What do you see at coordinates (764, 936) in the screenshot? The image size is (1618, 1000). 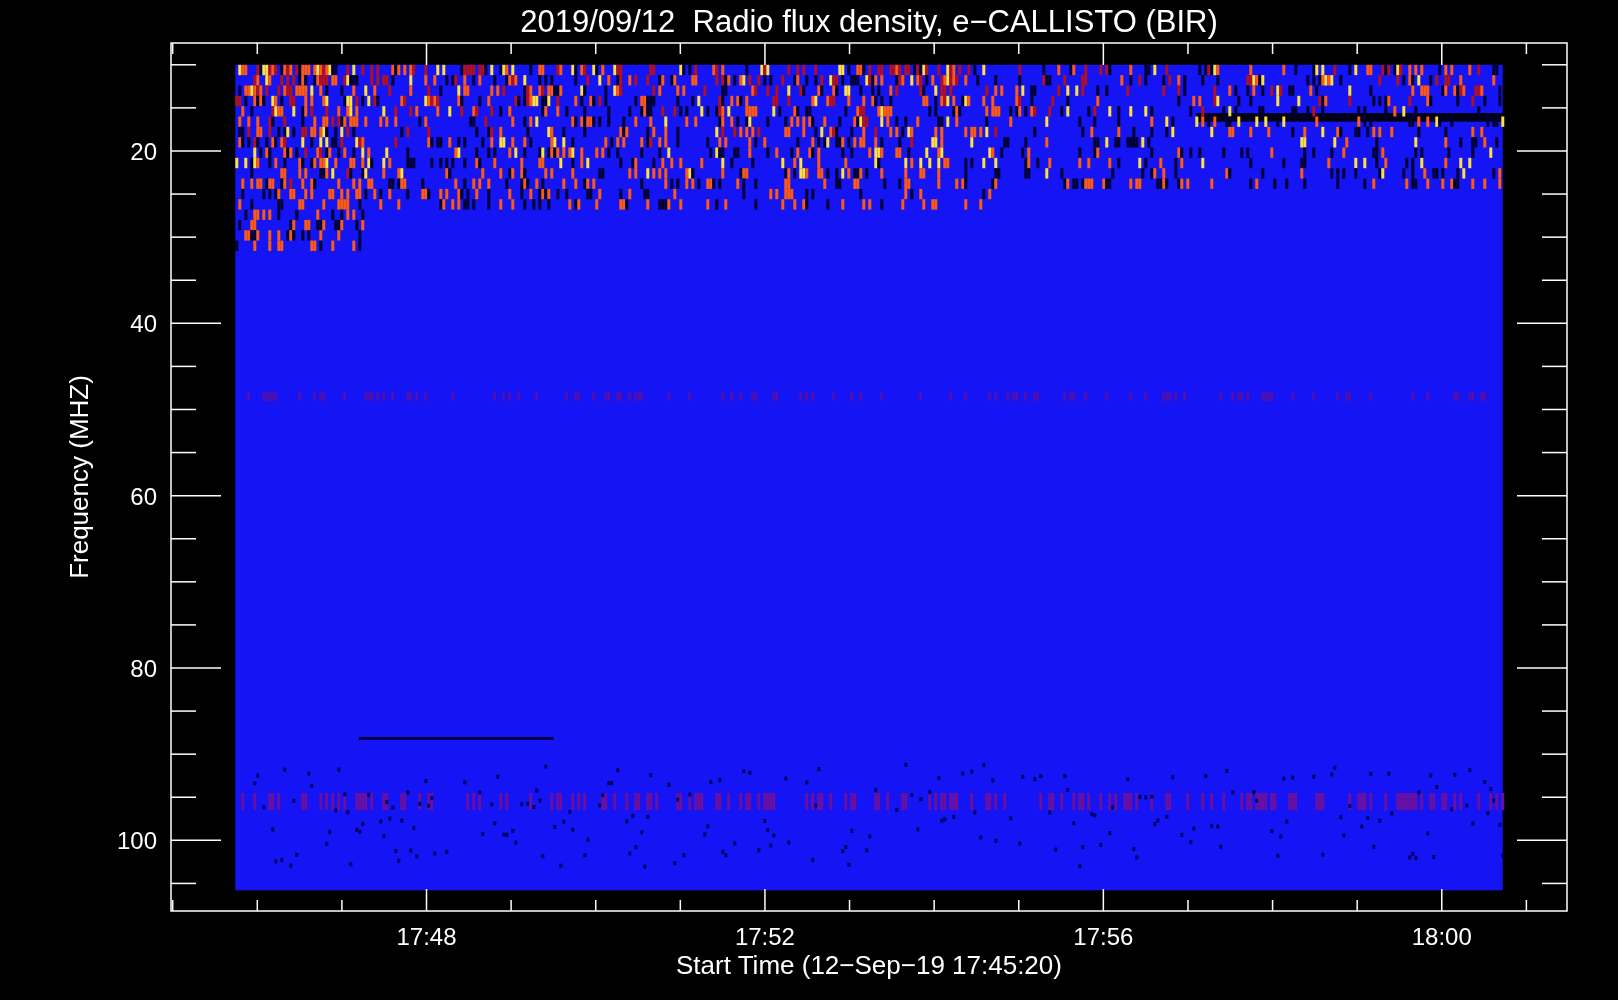 I see `x-tick-label: 17:52` at bounding box center [764, 936].